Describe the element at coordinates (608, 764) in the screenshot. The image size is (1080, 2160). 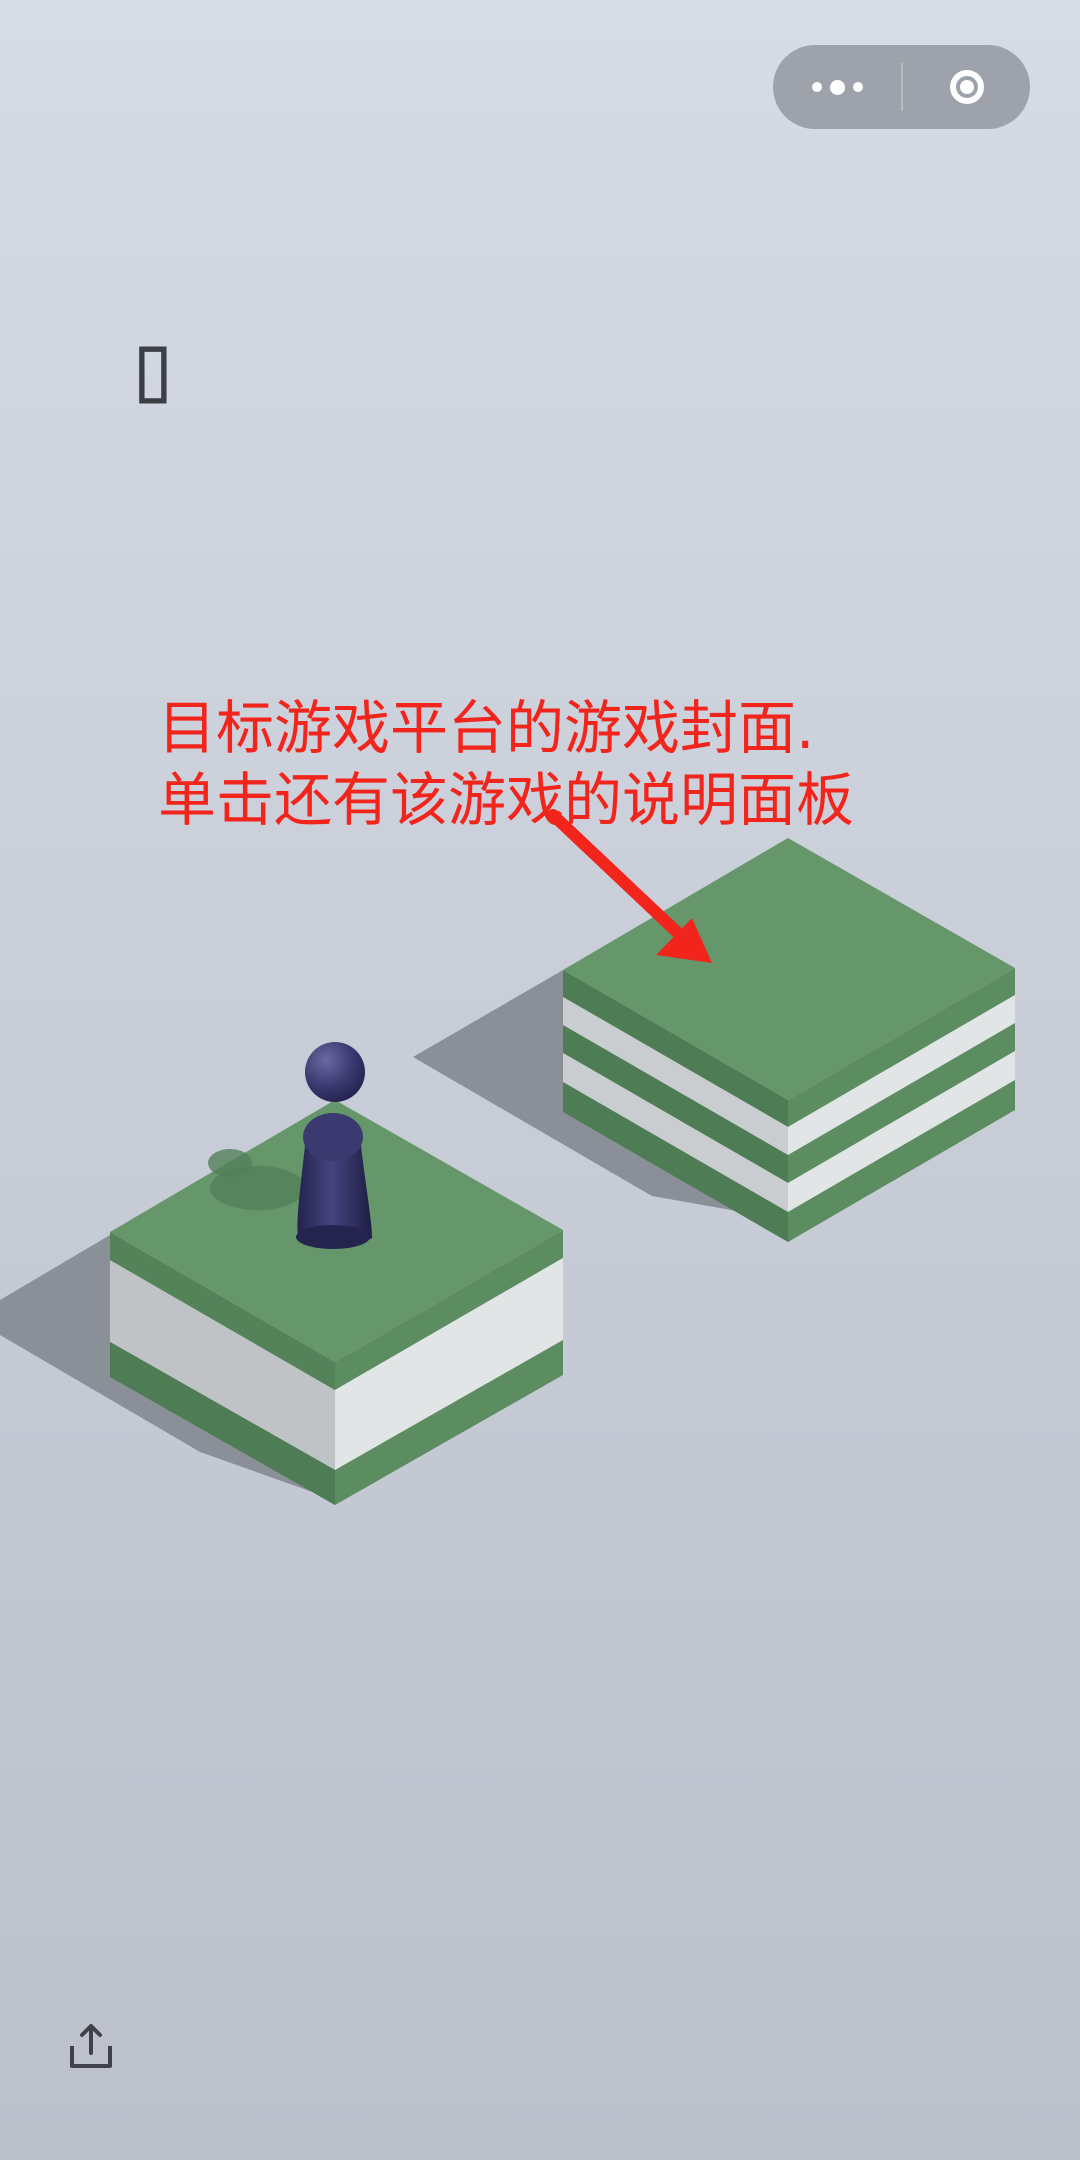
I see `annotation-text: 目标游戏平台的游戏封面. 单击还有该游戏的说明面板` at that location.